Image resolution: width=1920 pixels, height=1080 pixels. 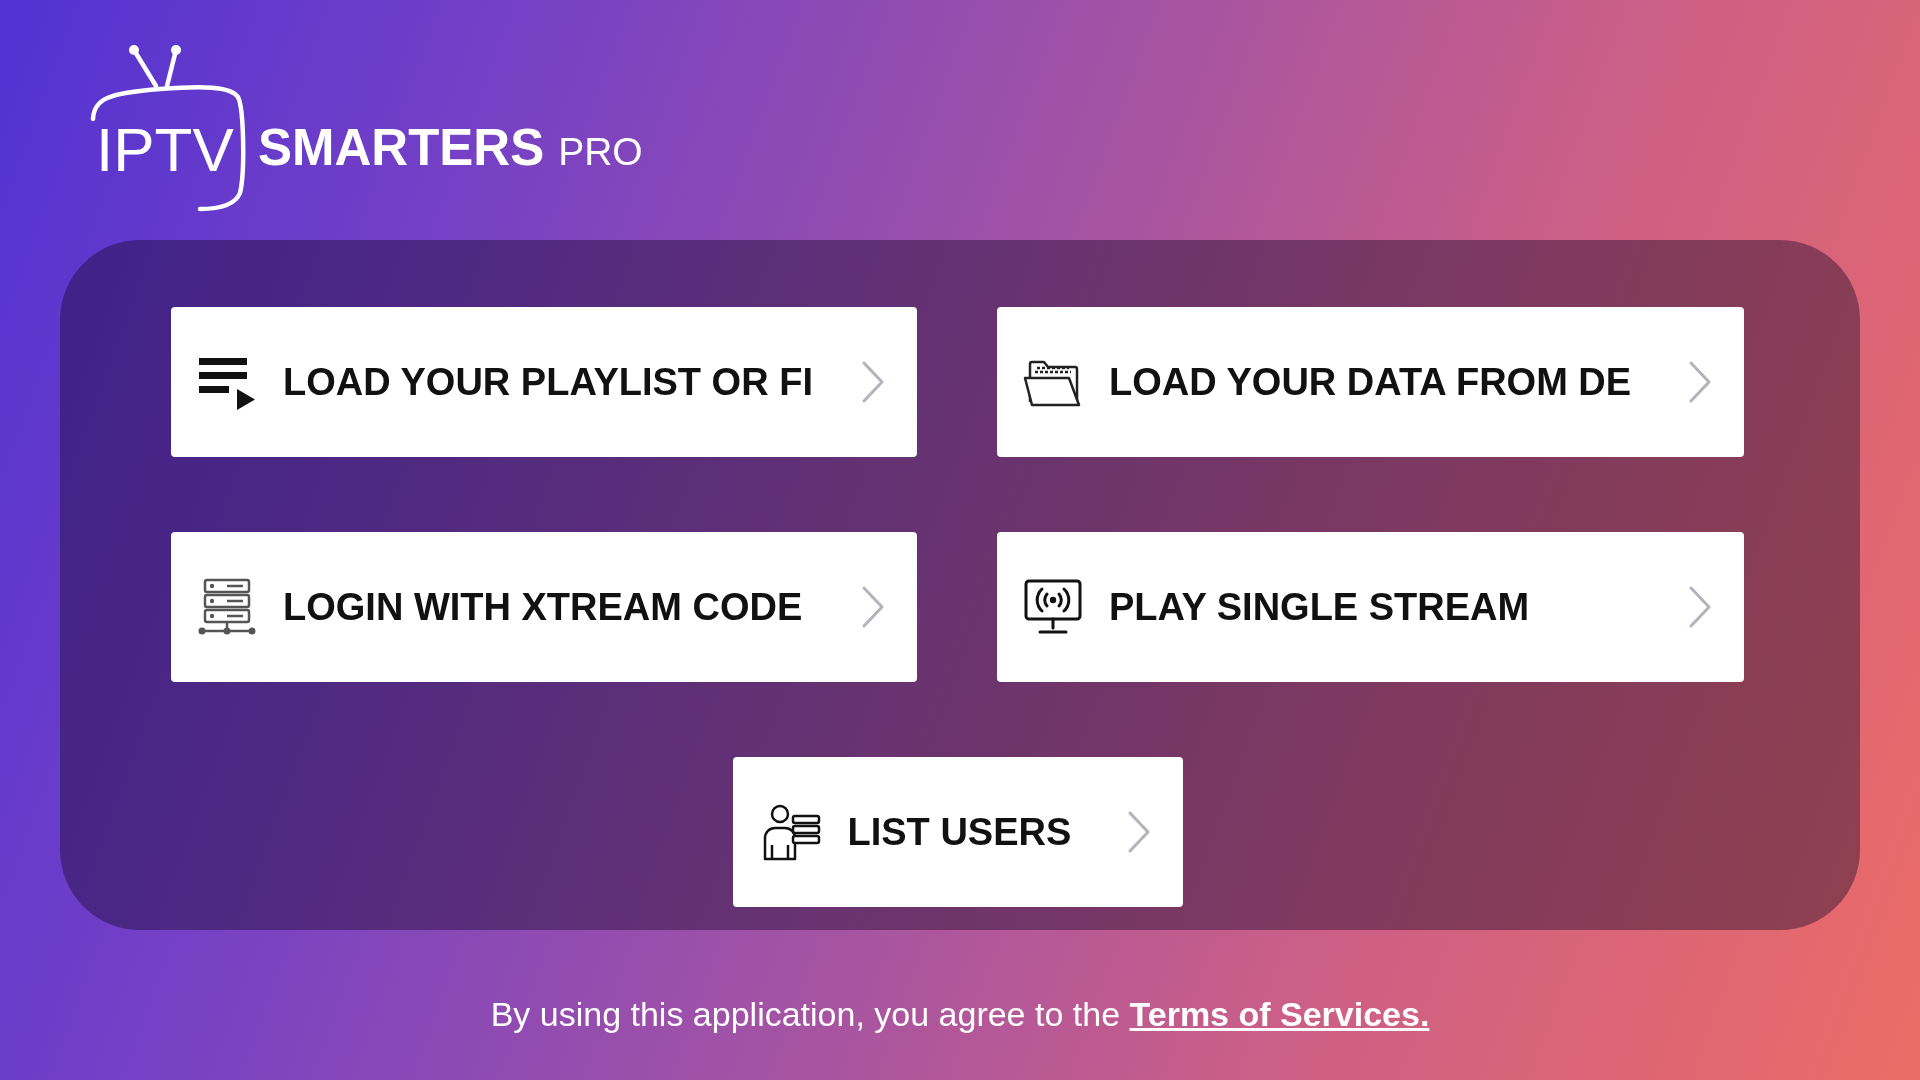 What do you see at coordinates (544, 607) in the screenshot?
I see `menu-button: LOGIN WITH XTREAM CODE` at bounding box center [544, 607].